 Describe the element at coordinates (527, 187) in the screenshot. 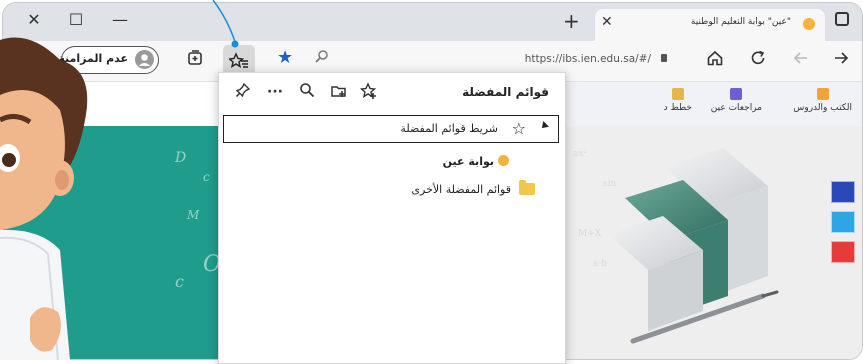

I see `folder-icon` at that location.